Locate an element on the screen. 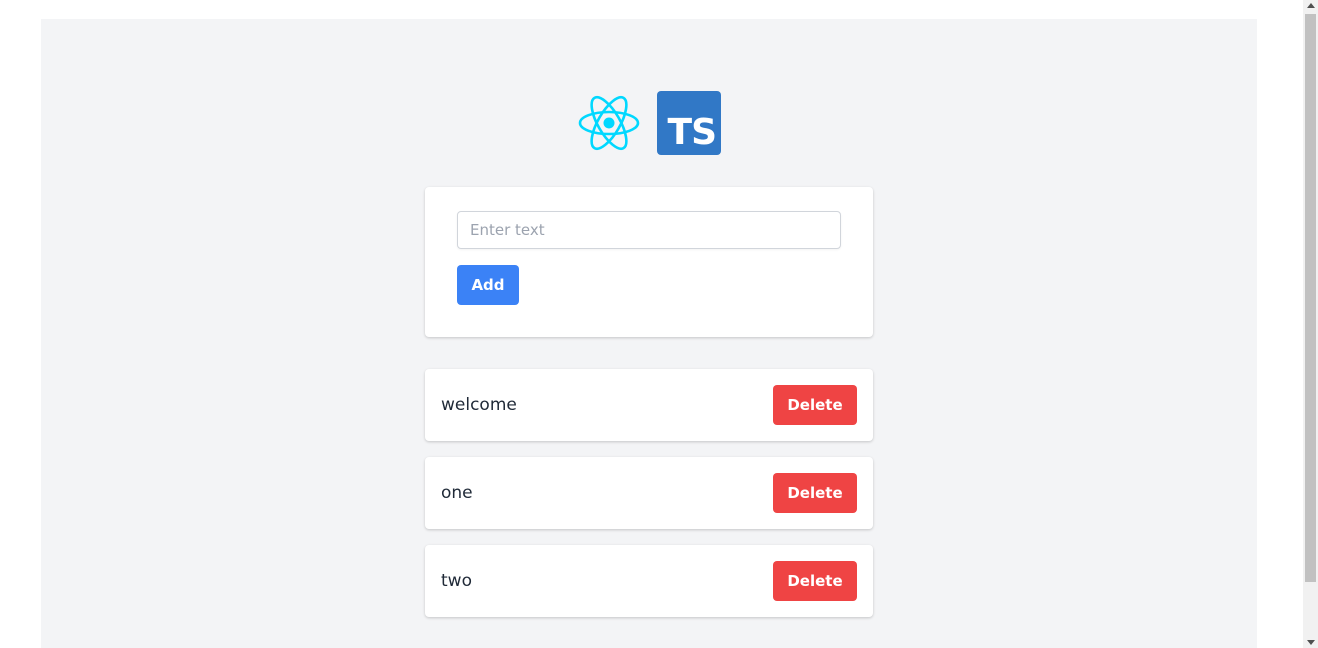 The height and width of the screenshot is (648, 1318). add-item-form: Add is located at coordinates (649, 262).